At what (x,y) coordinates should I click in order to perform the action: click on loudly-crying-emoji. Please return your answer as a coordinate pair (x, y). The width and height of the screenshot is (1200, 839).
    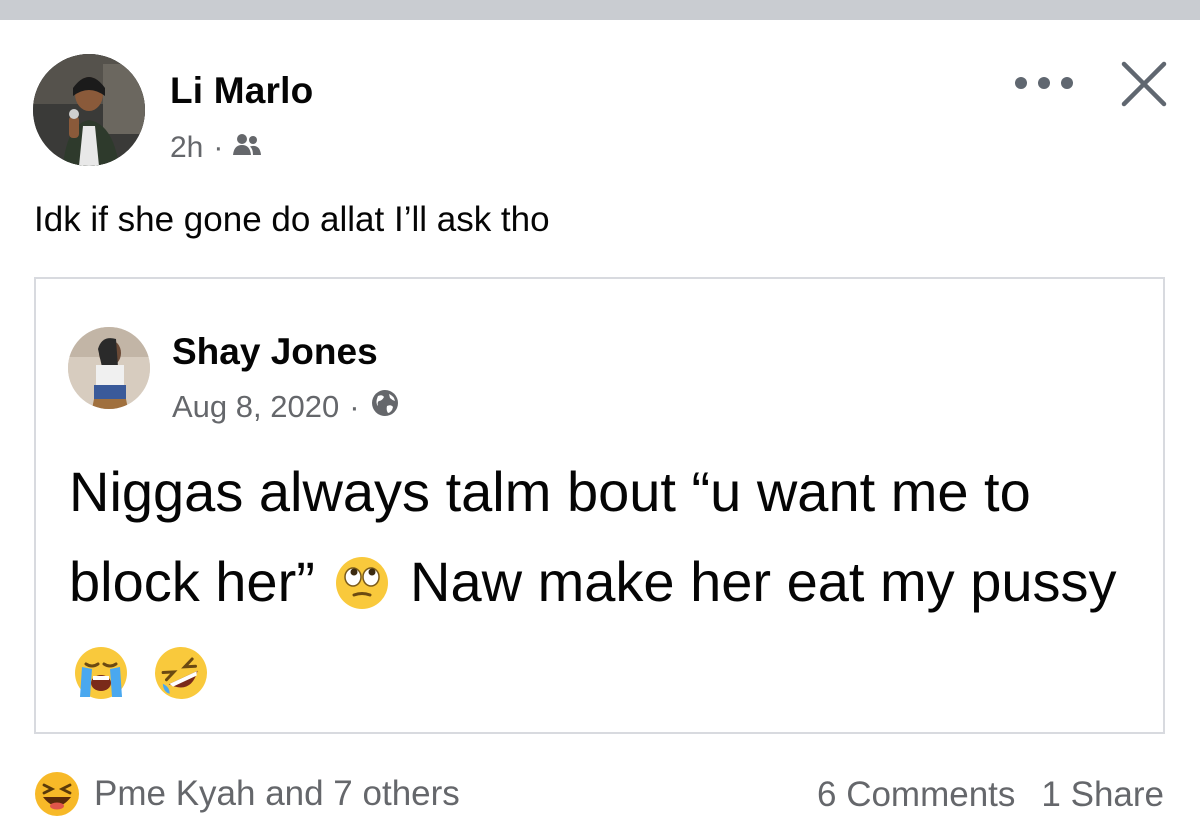
    Looking at the image, I should click on (101, 668).